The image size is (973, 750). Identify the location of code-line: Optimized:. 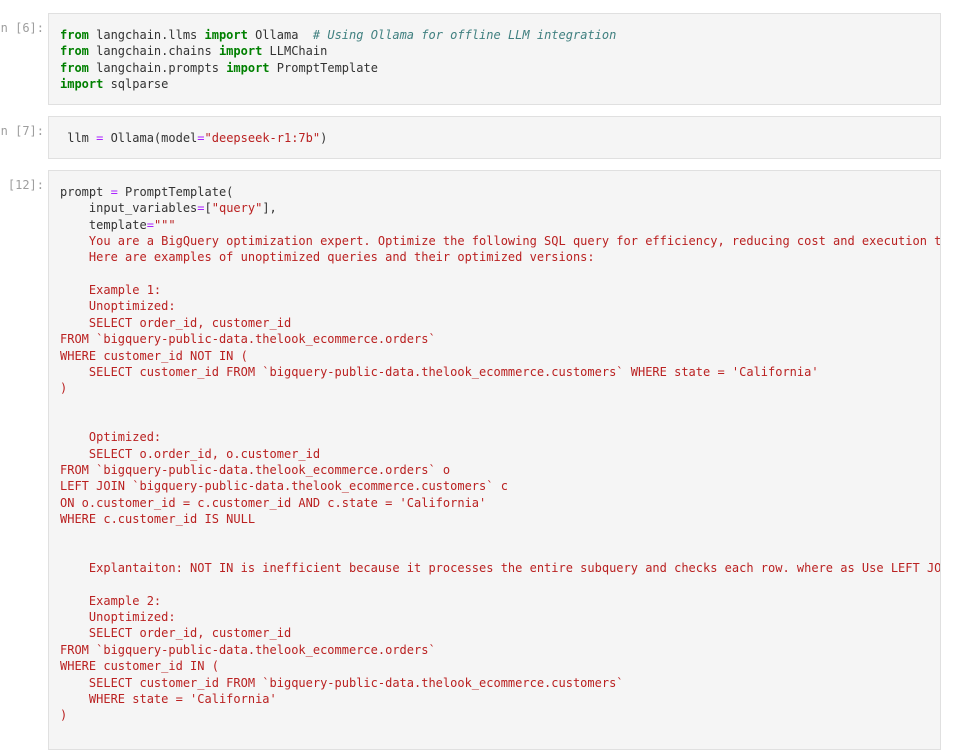
(110, 437).